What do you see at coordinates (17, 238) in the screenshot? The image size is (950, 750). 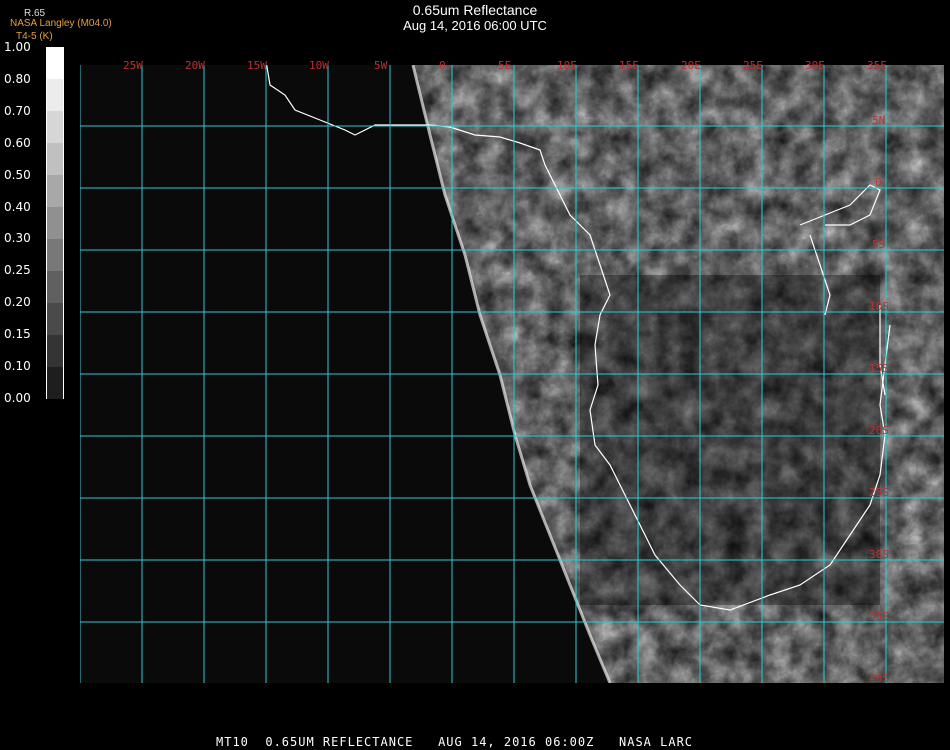 I see `colorbar-label: 0.30` at bounding box center [17, 238].